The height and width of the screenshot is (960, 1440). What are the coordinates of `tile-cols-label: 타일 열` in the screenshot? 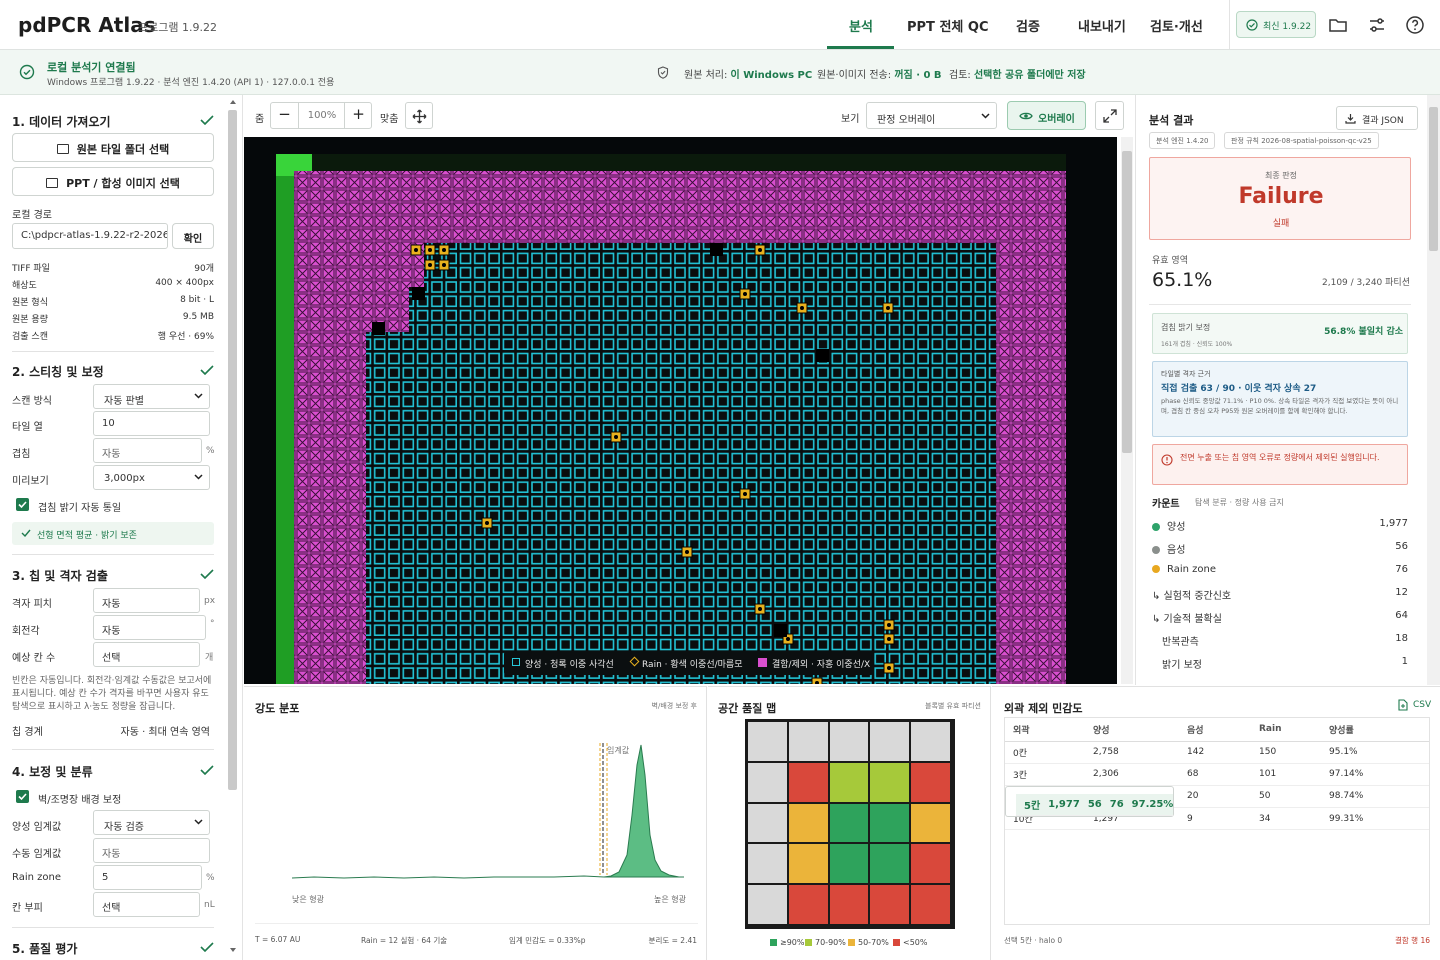 It's located at (27, 427).